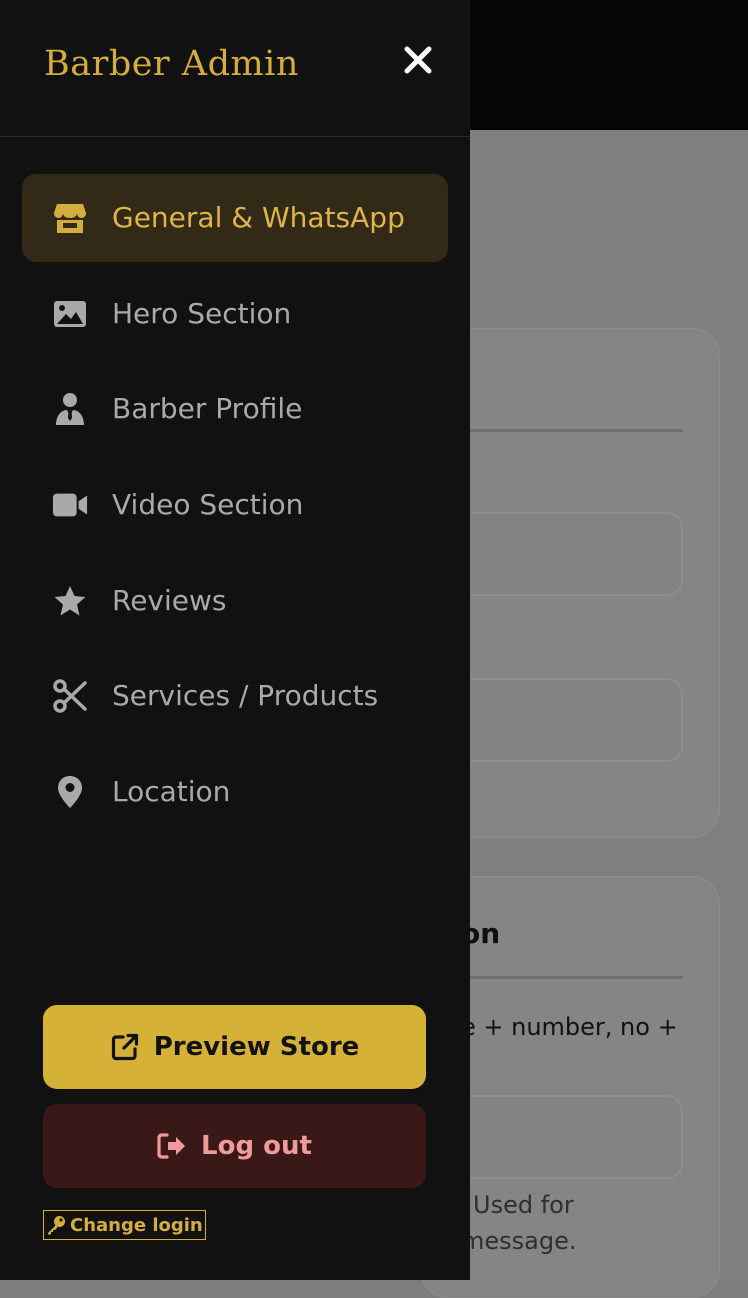  Describe the element at coordinates (569, 1027) in the screenshot. I see `field-label: e + number, no +` at that location.